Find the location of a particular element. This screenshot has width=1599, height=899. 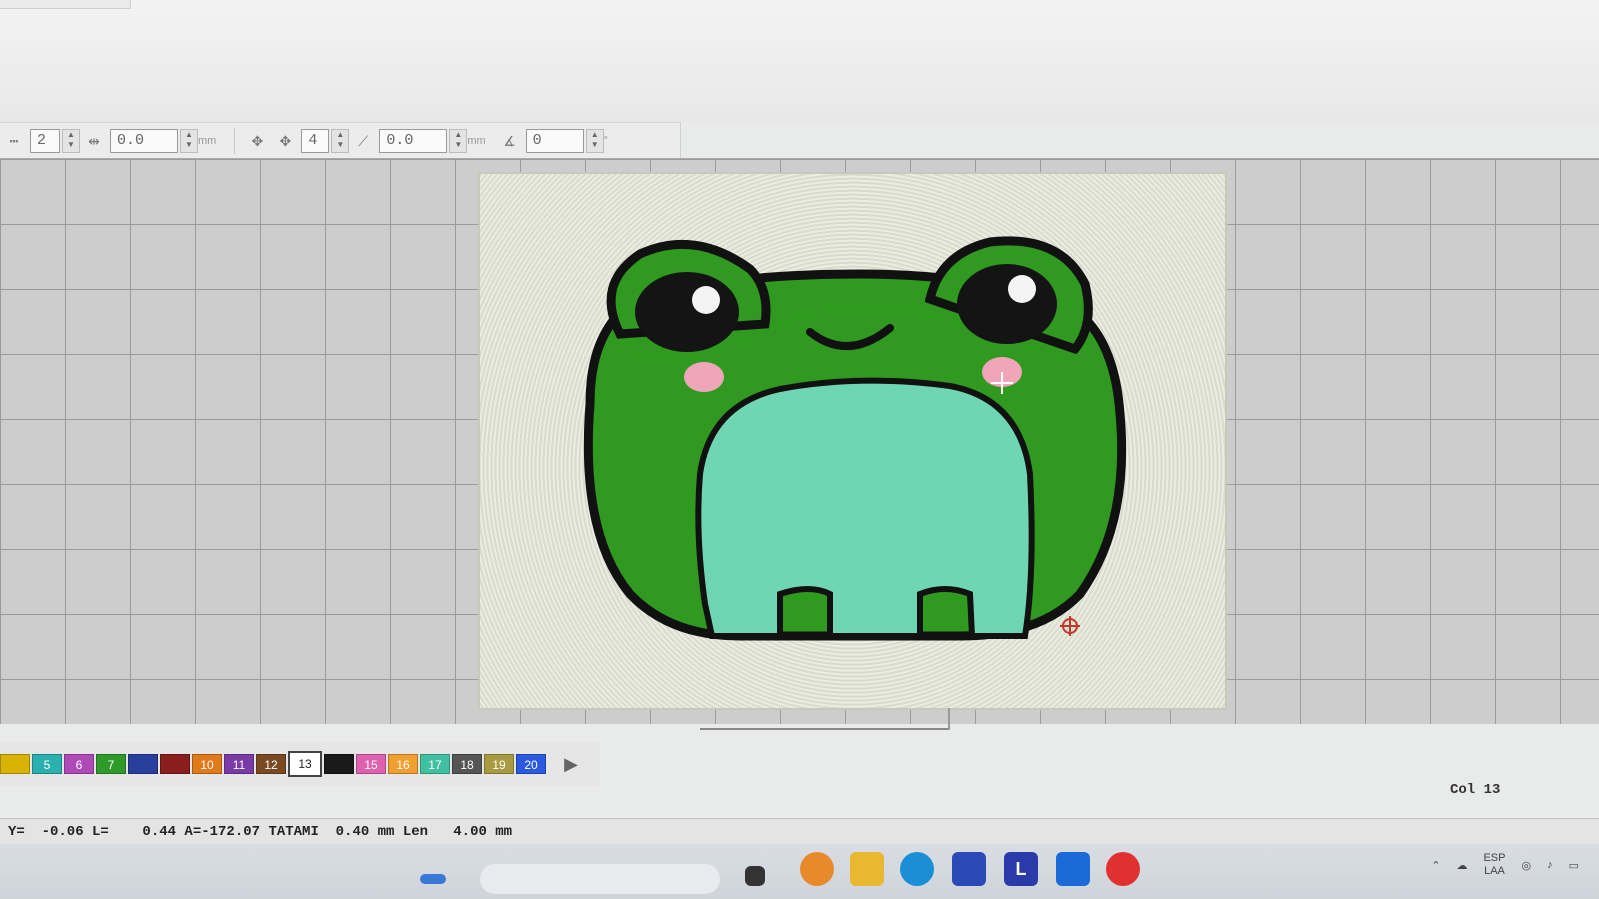

color-indicator: Col 13 is located at coordinates (1475, 790).